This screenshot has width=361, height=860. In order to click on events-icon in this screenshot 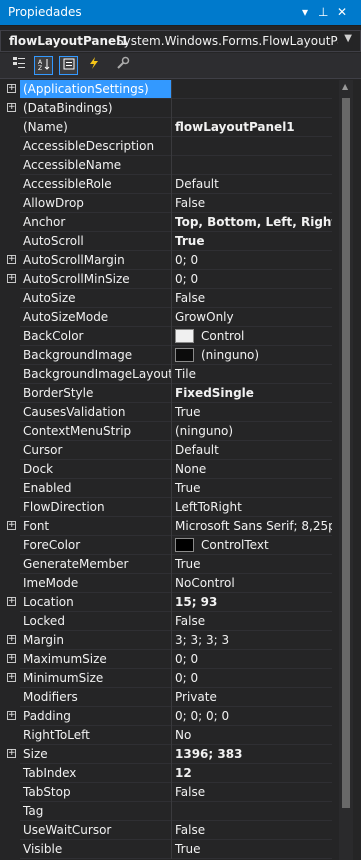, I will do `click(93, 65)`.